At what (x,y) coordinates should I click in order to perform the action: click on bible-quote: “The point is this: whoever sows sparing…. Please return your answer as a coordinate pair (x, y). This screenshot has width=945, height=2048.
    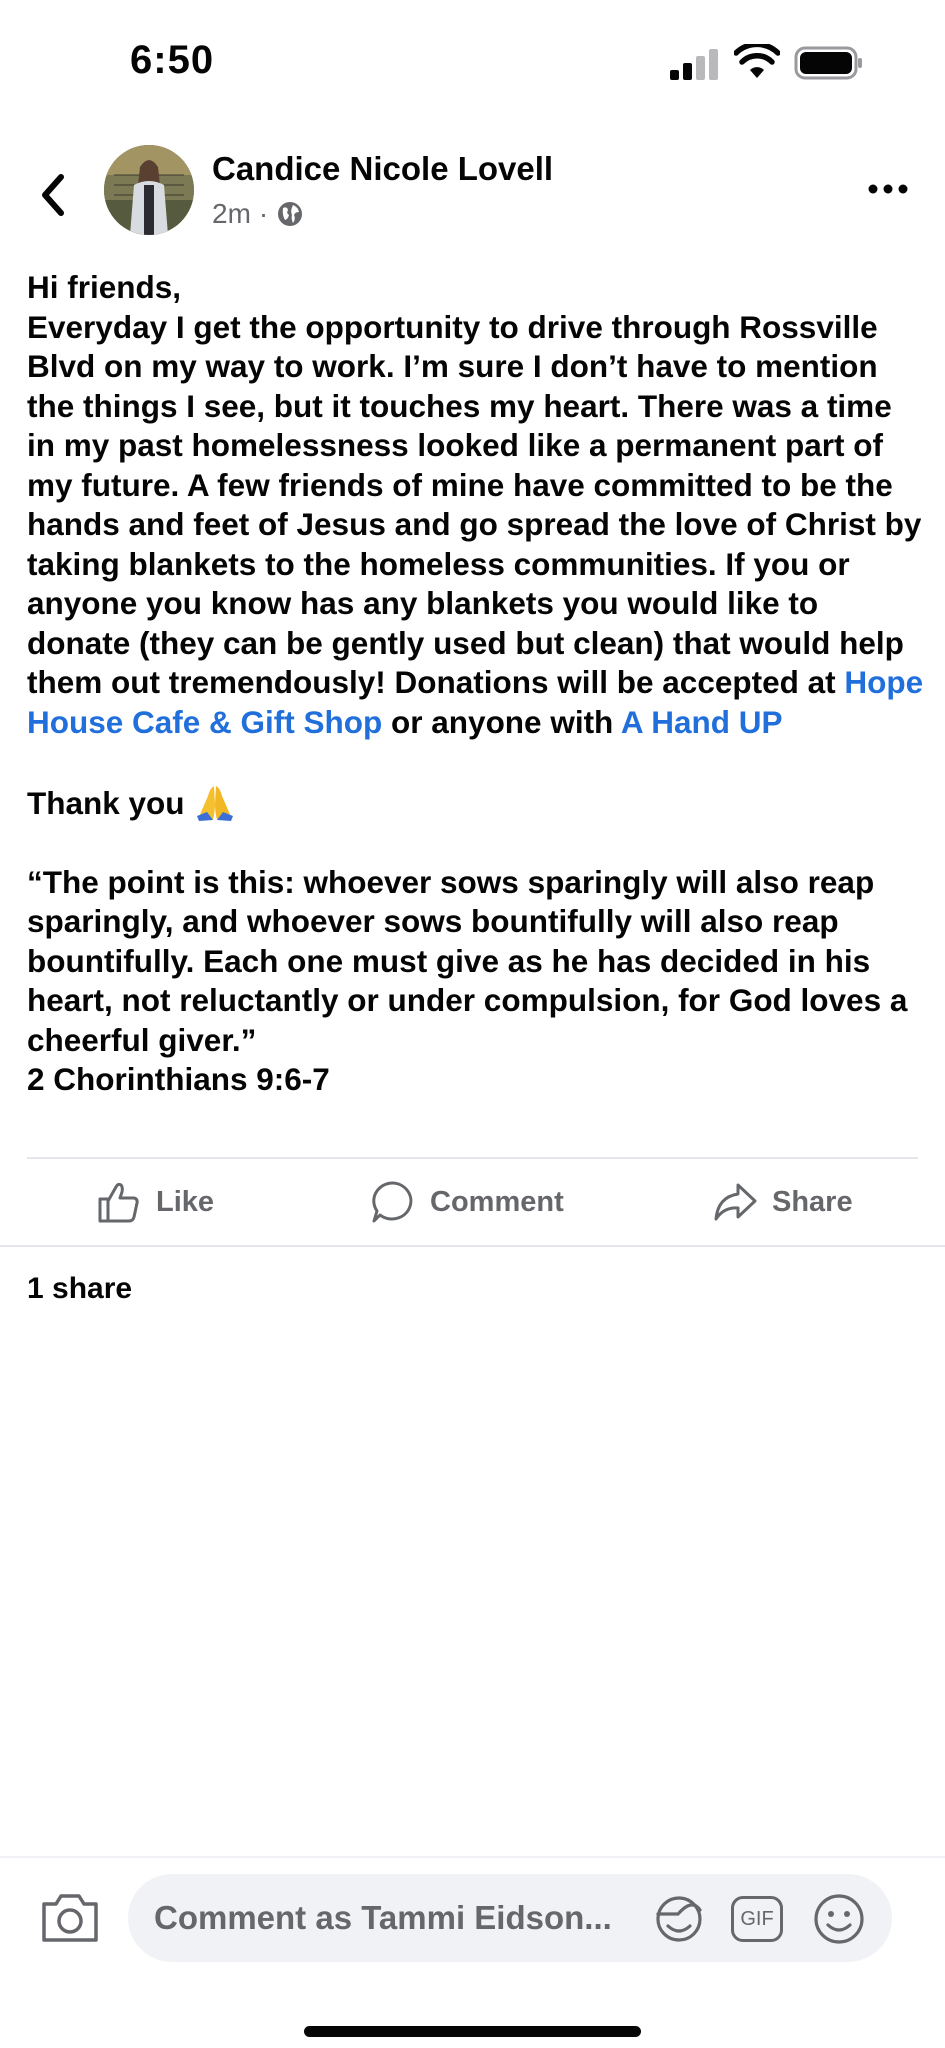
    Looking at the image, I should click on (472, 960).